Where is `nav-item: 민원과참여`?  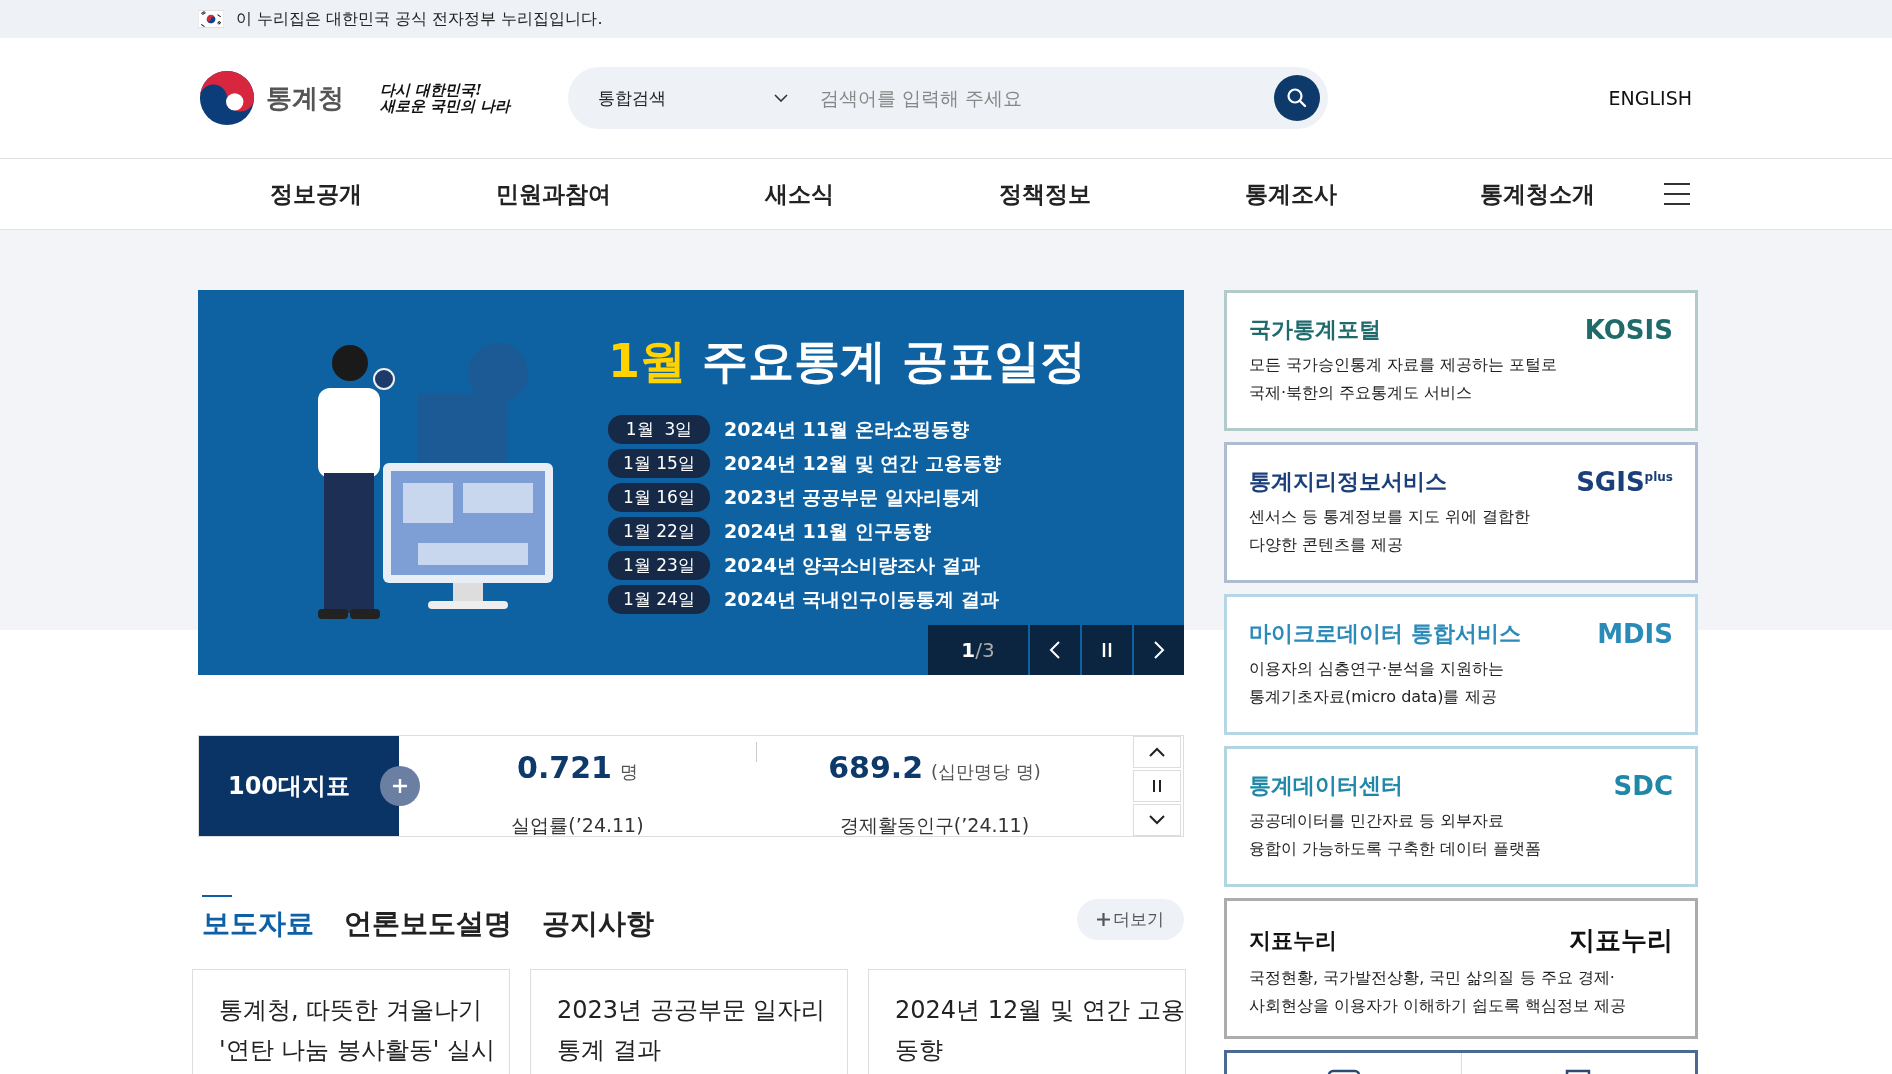
nav-item: 민원과참여 is located at coordinates (553, 194).